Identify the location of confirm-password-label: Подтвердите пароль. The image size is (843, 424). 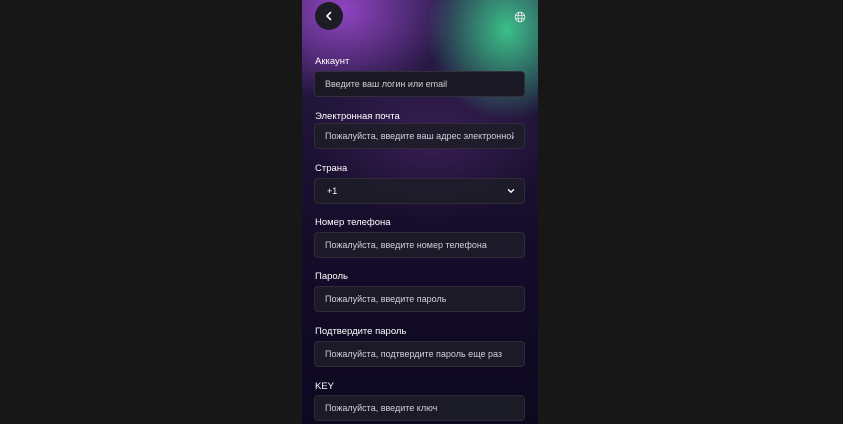
(361, 331).